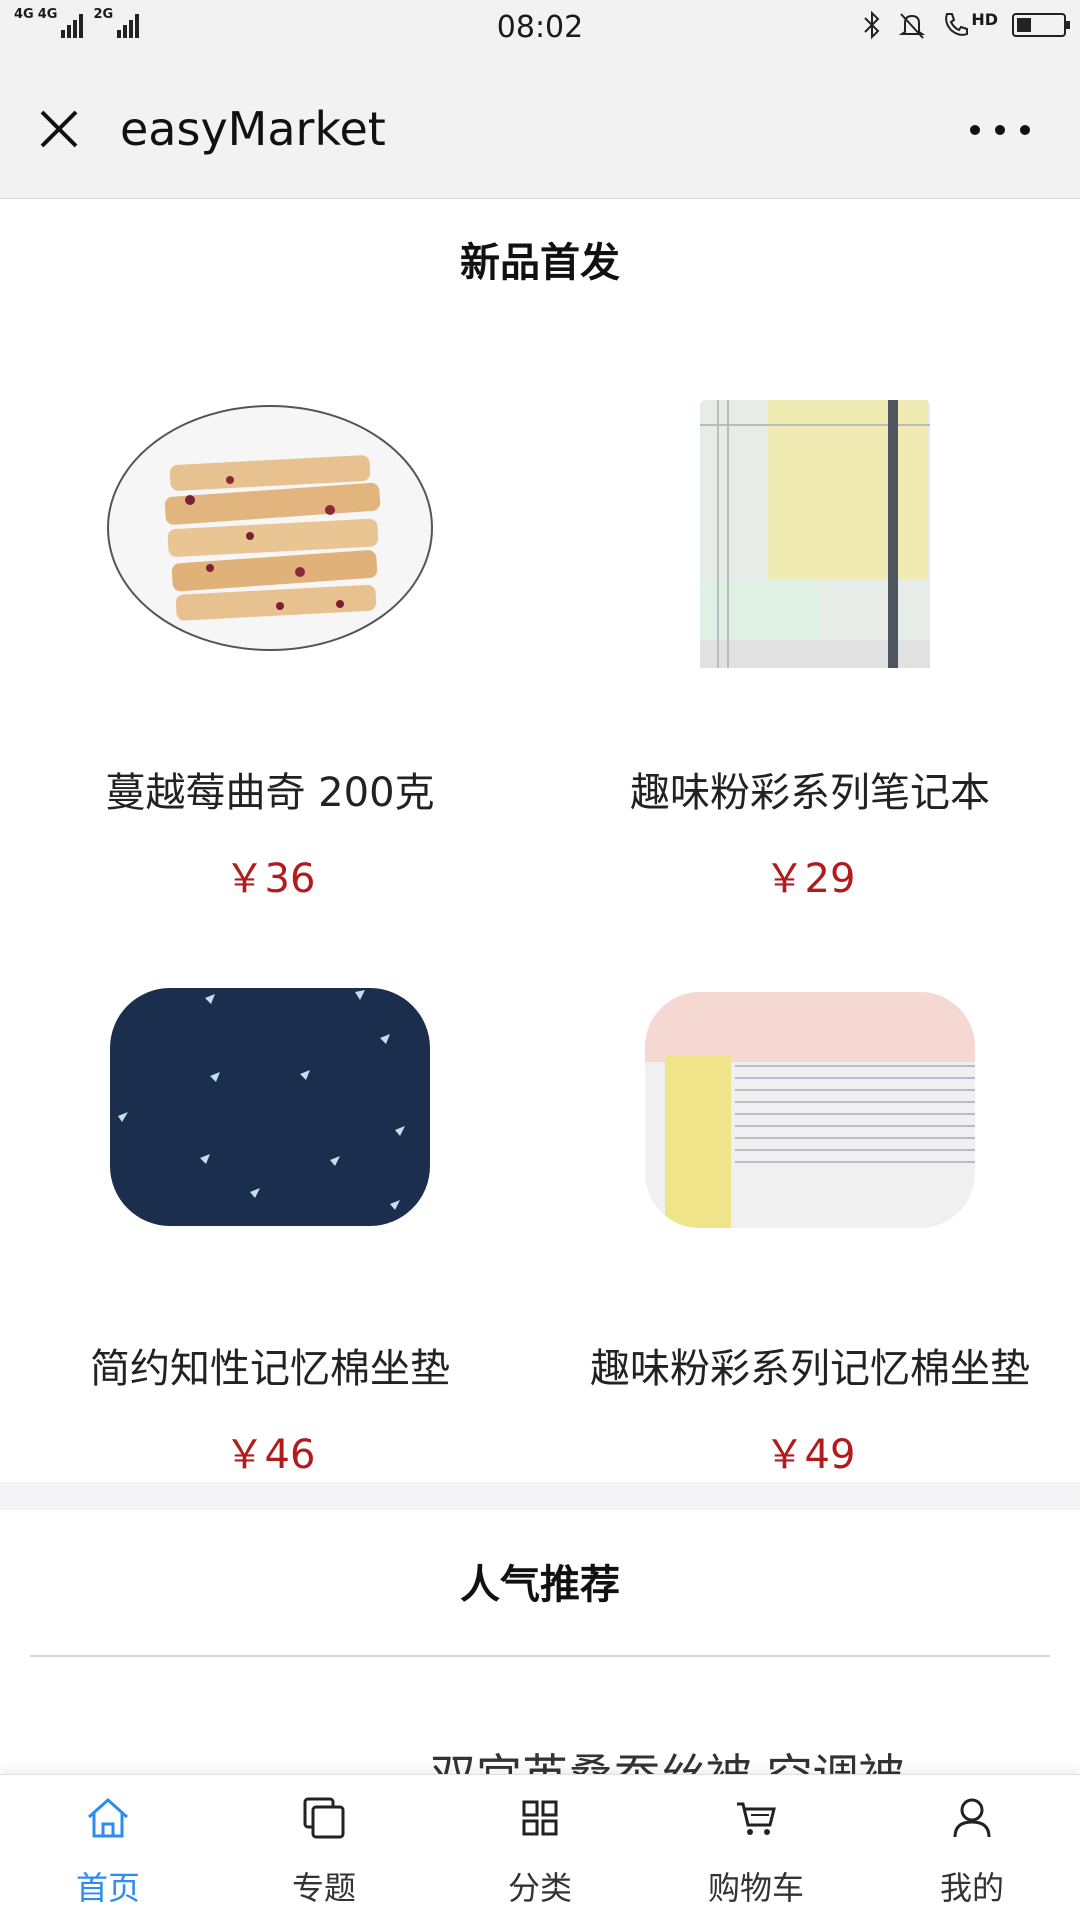 The image size is (1080, 1921). Describe the element at coordinates (972, 1818) in the screenshot. I see `user-icon` at that location.